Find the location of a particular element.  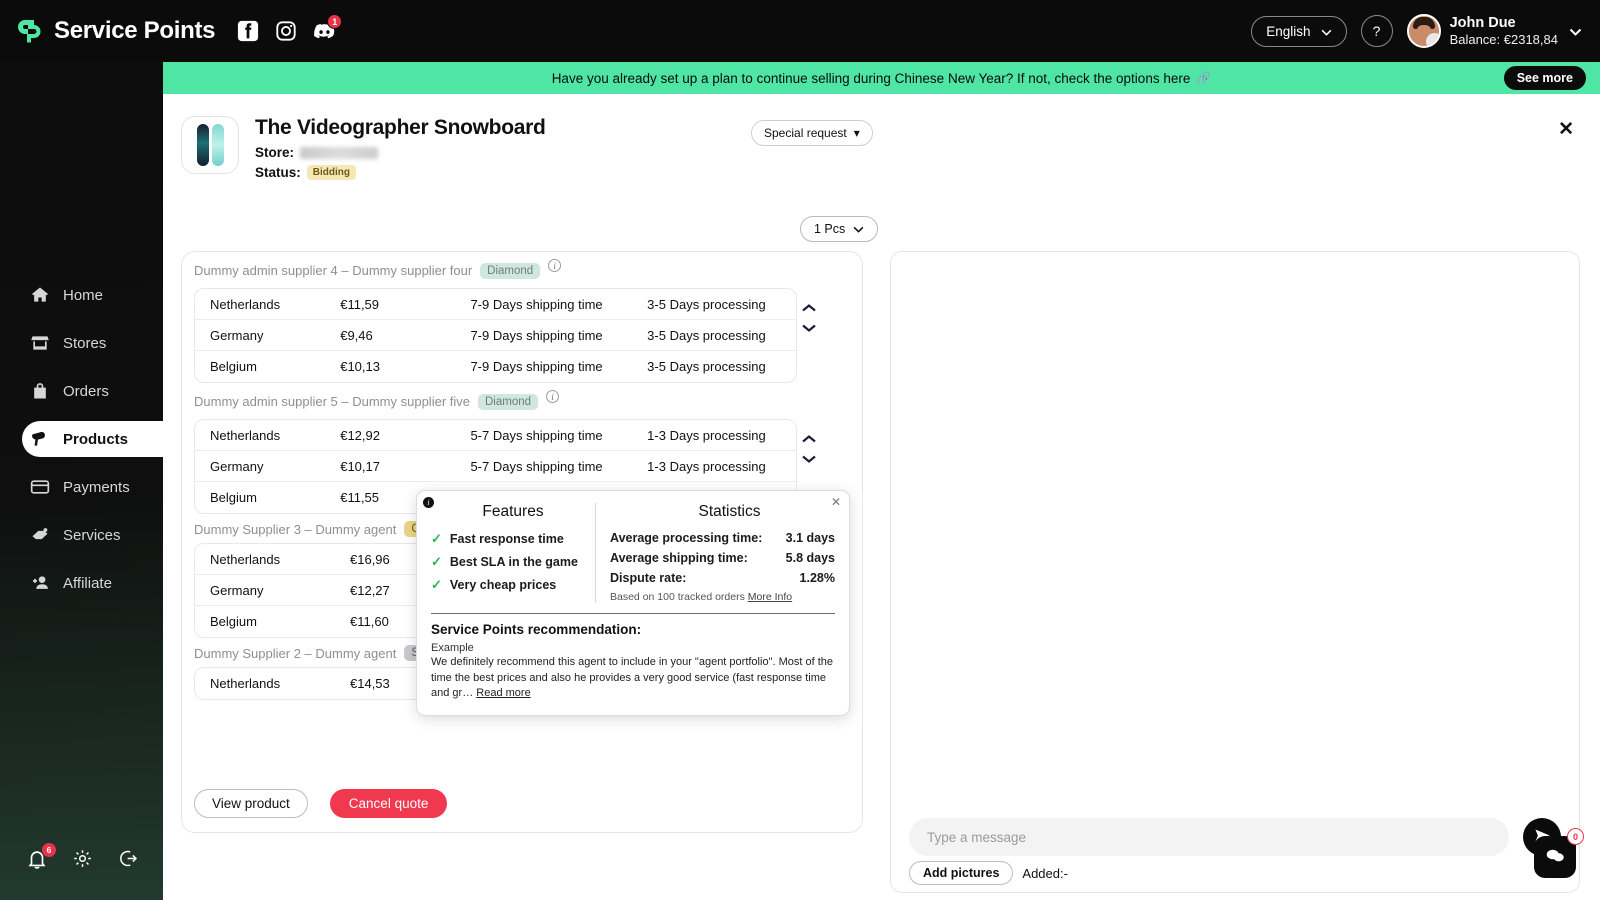

feature-label: Best SLA in the game is located at coordinates (513, 562).